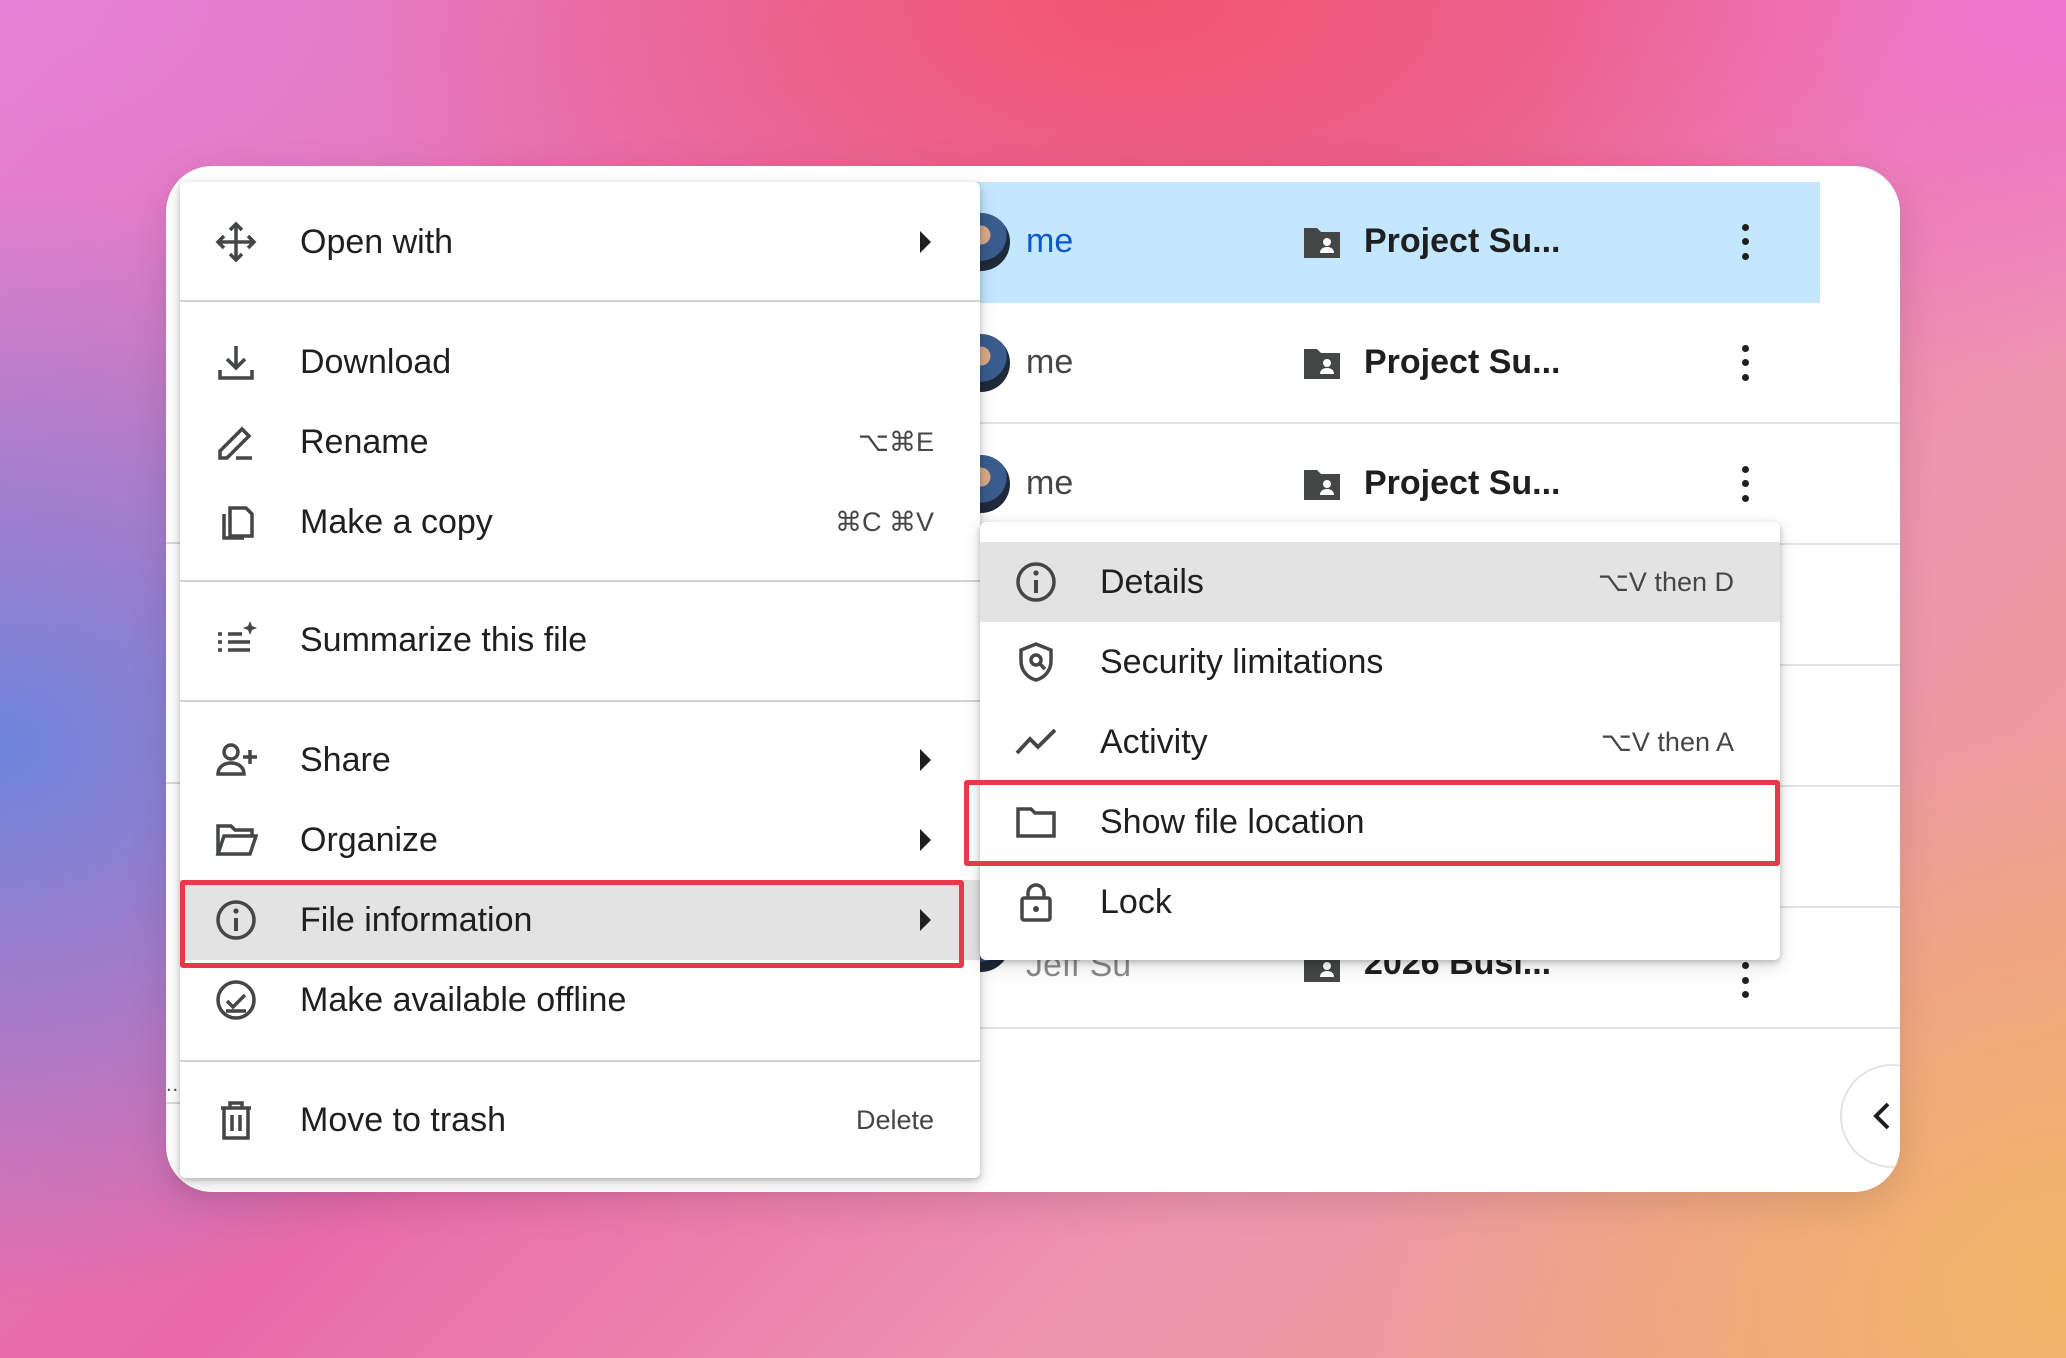  Describe the element at coordinates (580, 362) in the screenshot. I see `menu-item-download: Download` at that location.